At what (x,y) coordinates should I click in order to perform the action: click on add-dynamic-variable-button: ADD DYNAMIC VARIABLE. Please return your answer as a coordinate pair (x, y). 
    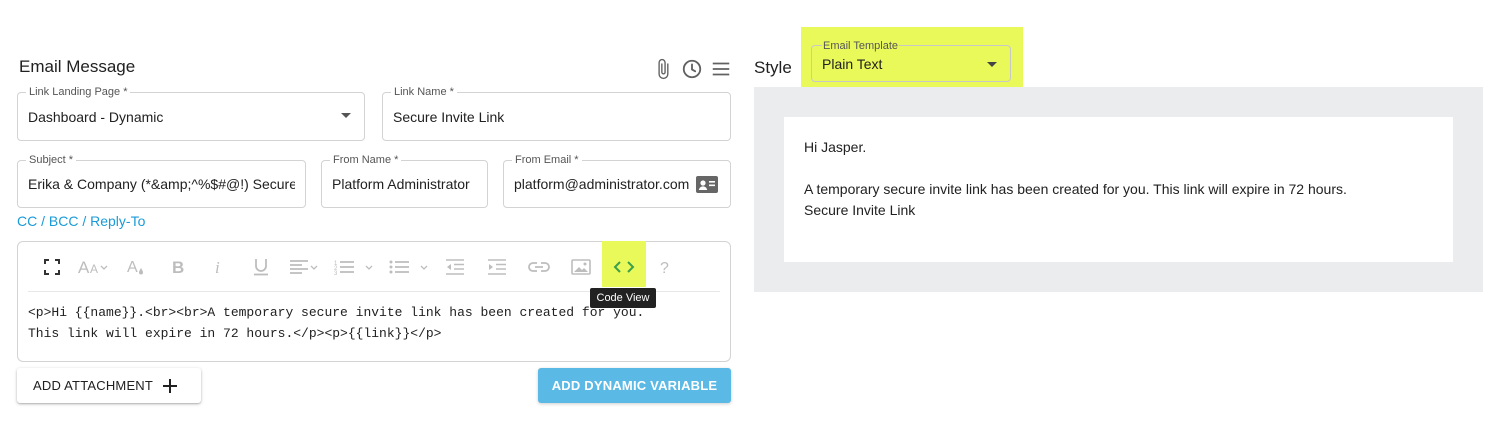
    Looking at the image, I should click on (634, 385).